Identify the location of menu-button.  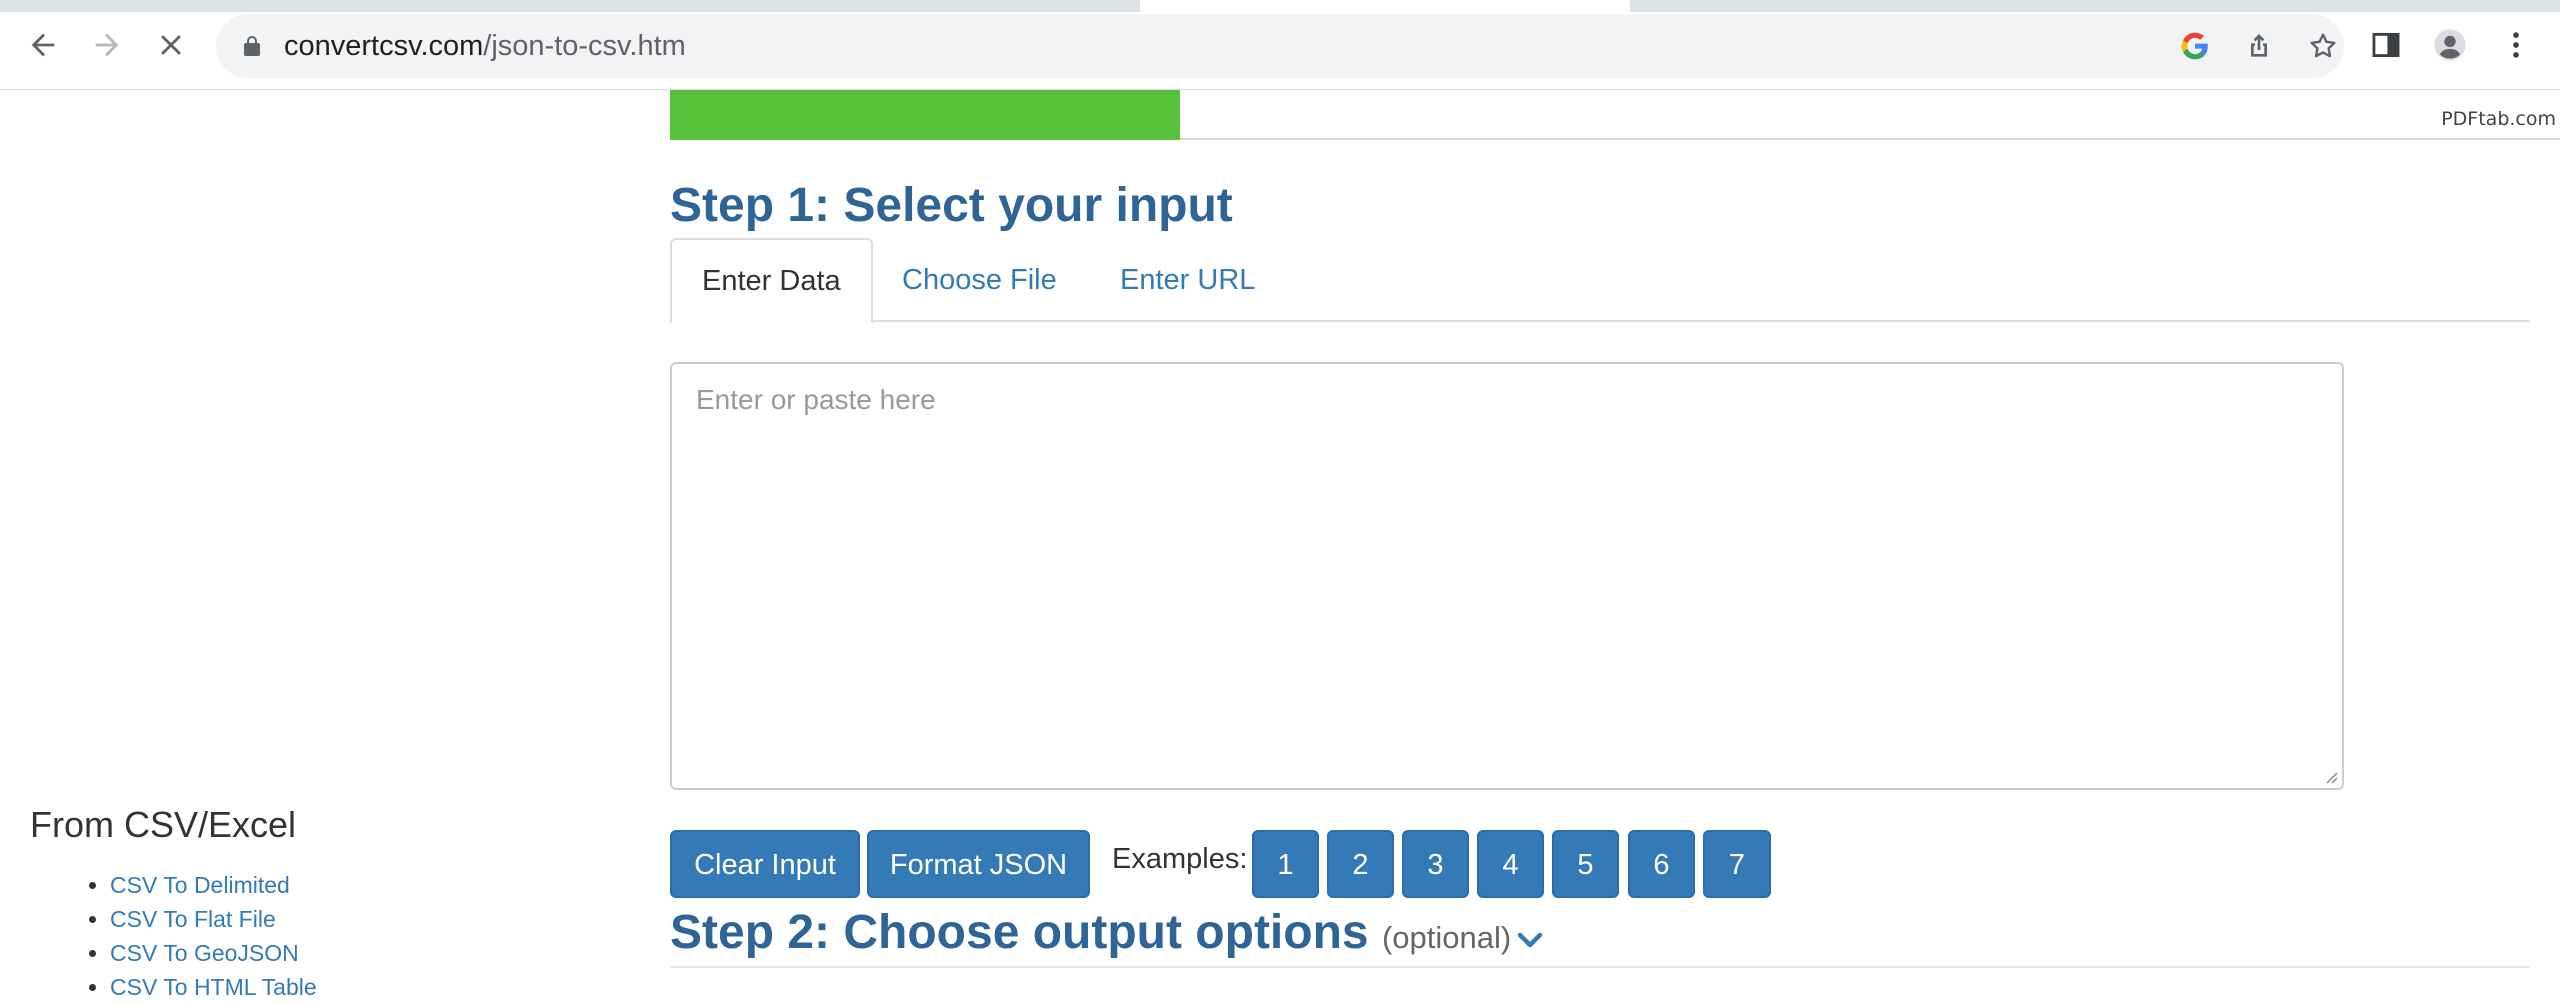
(2516, 45).